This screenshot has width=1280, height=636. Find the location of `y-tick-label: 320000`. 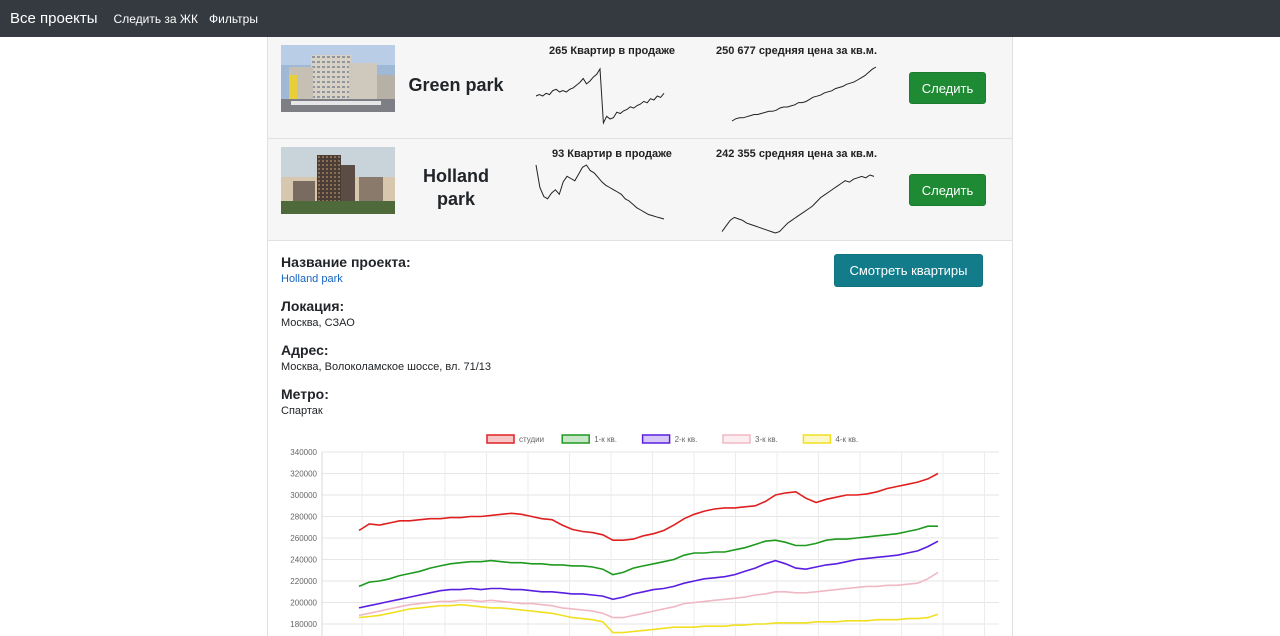

y-tick-label: 320000 is located at coordinates (303, 474).